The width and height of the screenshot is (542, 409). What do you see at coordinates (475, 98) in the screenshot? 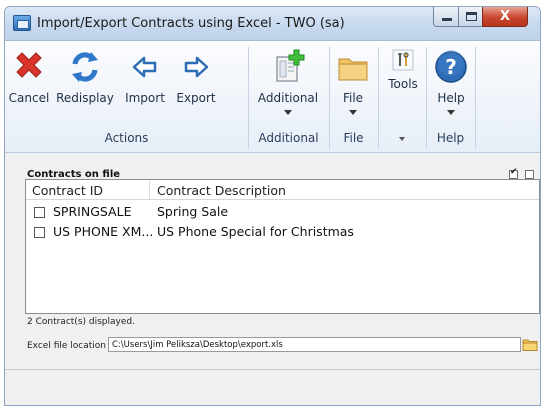
I see `group-separator` at bounding box center [475, 98].